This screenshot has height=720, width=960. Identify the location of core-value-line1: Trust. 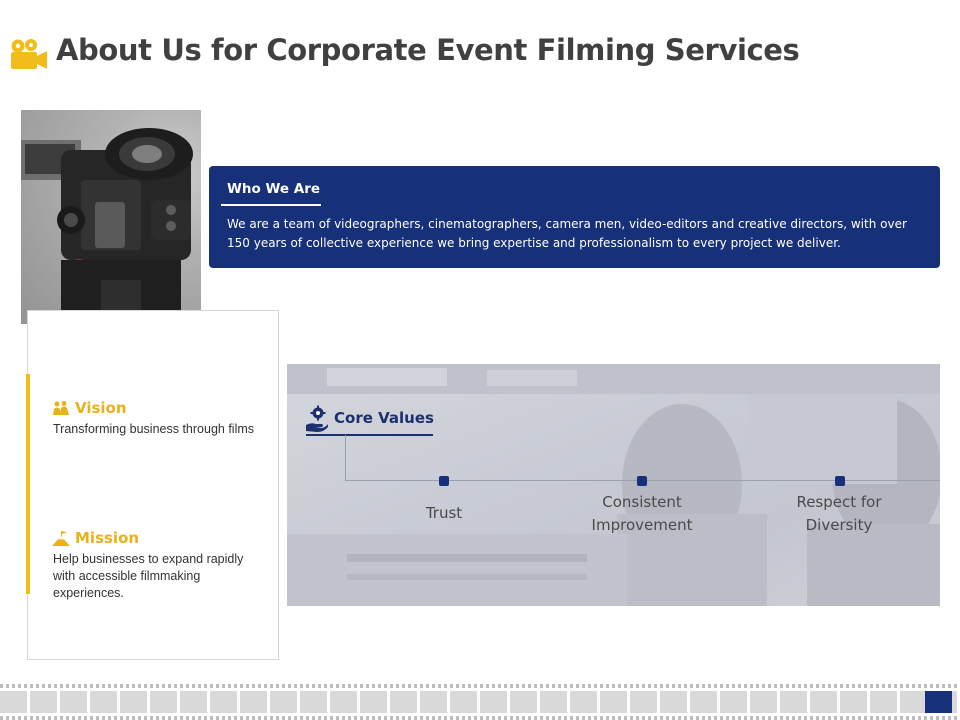
(444, 513).